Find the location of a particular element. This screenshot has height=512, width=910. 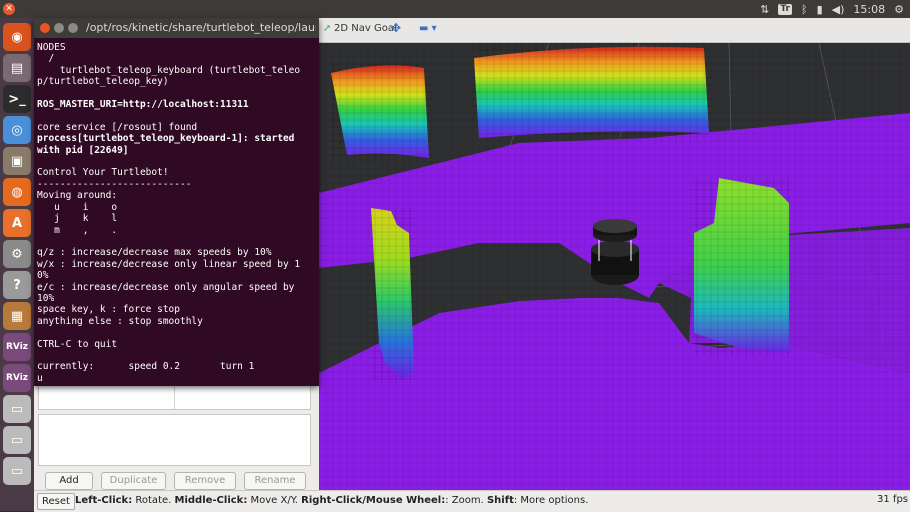

gear-icon: ⚙ is located at coordinates (899, 9).